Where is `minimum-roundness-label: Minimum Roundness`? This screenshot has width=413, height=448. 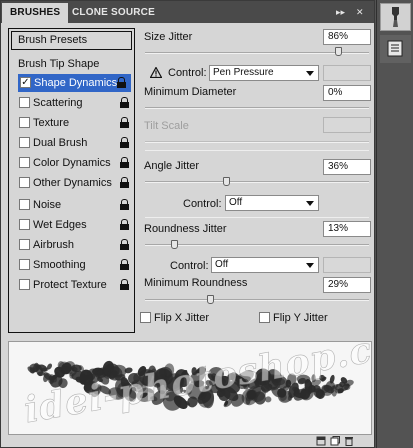 minimum-roundness-label: Minimum Roundness is located at coordinates (196, 283).